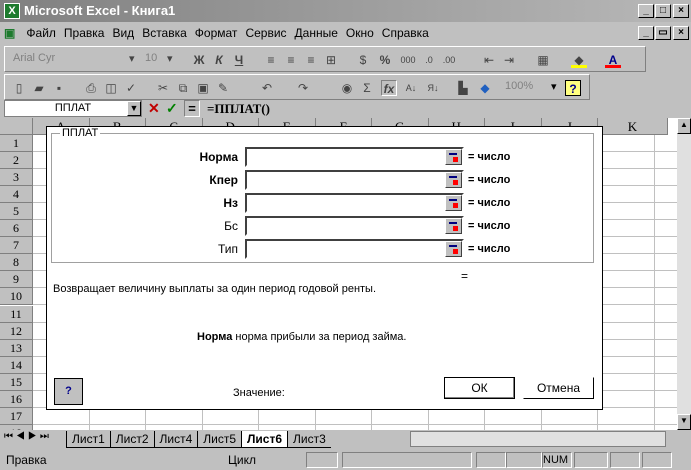 Image resolution: width=691 pixels, height=470 pixels. What do you see at coordinates (16, 143) in the screenshot?
I see `row-header: 1` at bounding box center [16, 143].